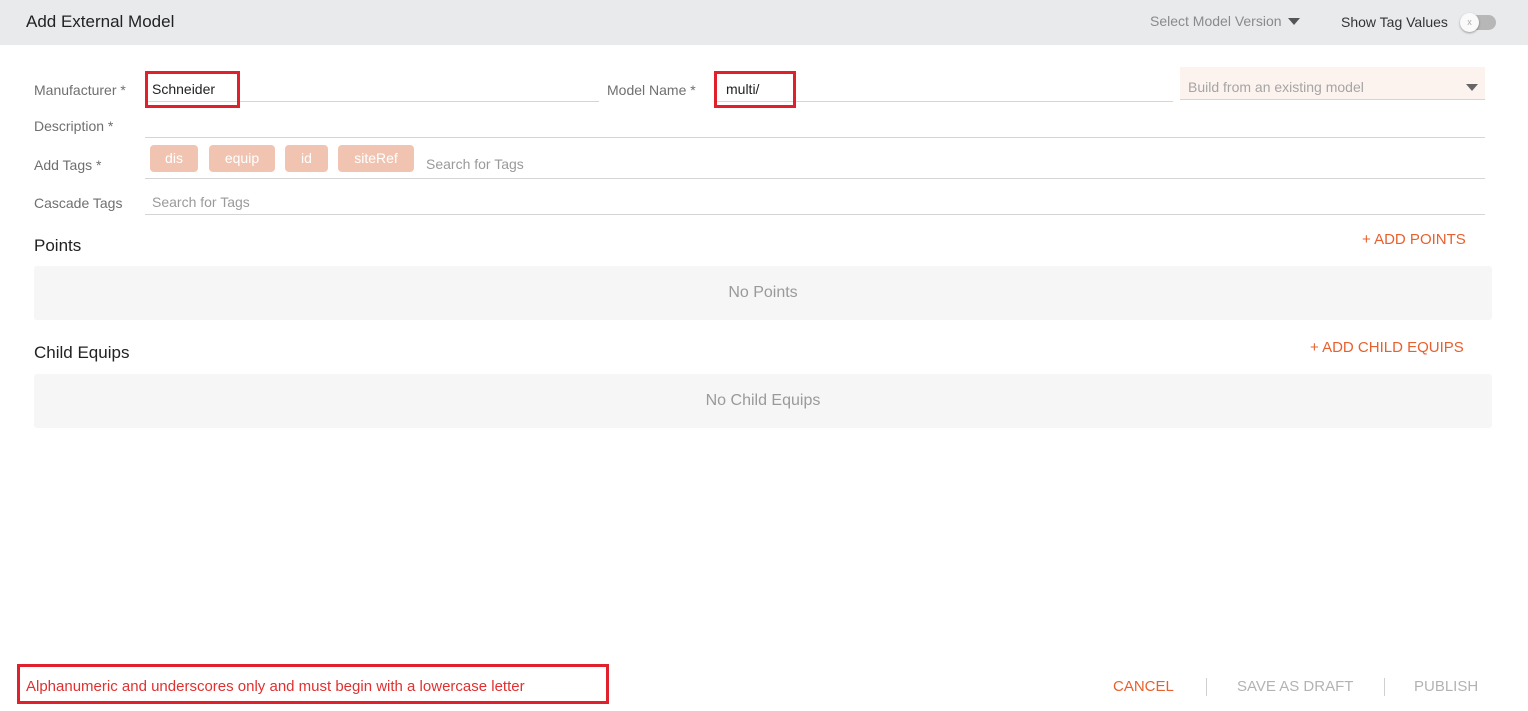 The image size is (1528, 711). What do you see at coordinates (192, 89) in the screenshot?
I see `manufacturer-highlight-box` at bounding box center [192, 89].